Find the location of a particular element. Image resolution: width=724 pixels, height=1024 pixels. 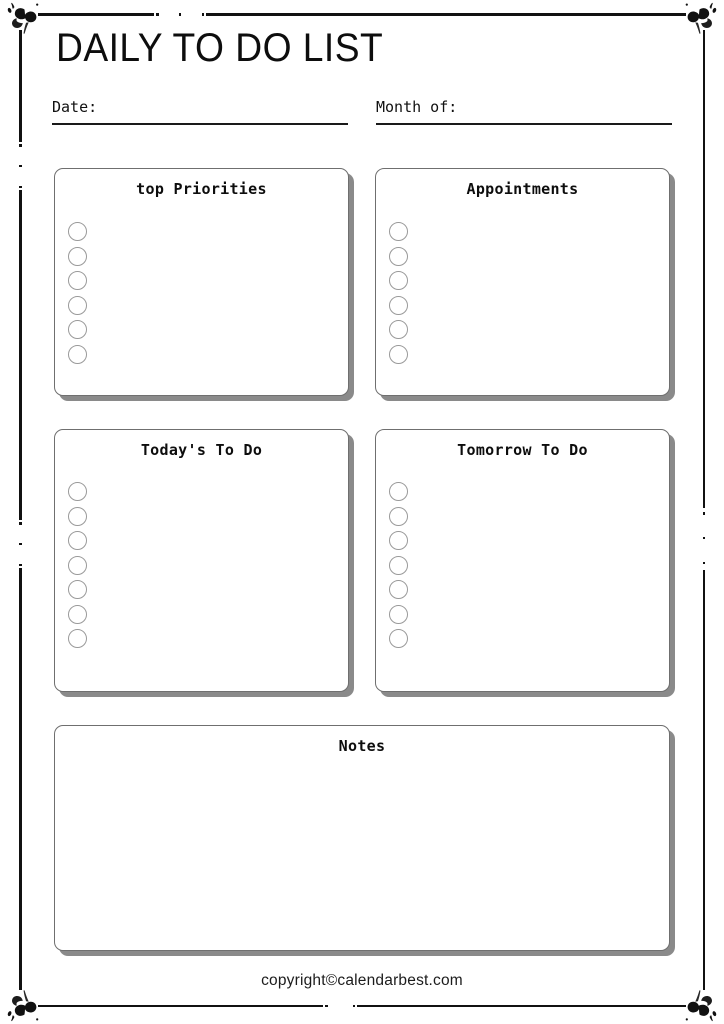

checkbox-list-today-todo is located at coordinates (77, 565).